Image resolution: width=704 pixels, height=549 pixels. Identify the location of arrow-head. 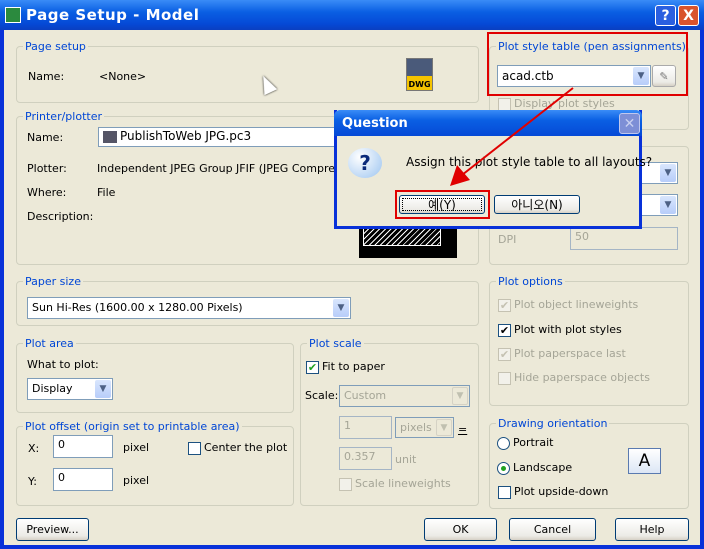
(460, 175).